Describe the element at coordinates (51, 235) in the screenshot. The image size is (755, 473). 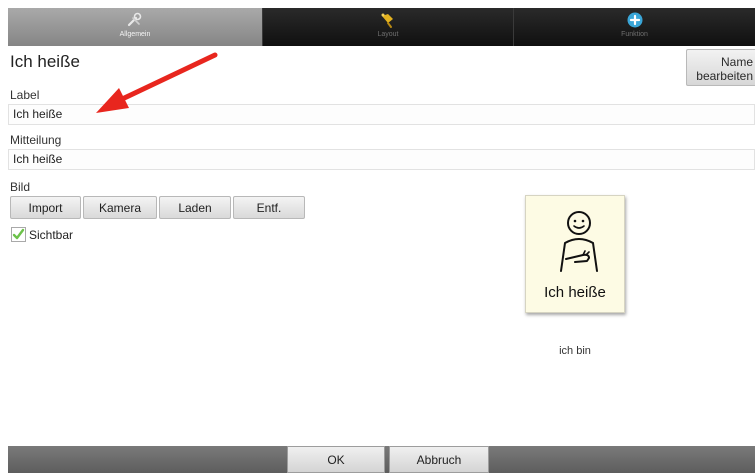
I see `visible-label: Sichtbar` at that location.